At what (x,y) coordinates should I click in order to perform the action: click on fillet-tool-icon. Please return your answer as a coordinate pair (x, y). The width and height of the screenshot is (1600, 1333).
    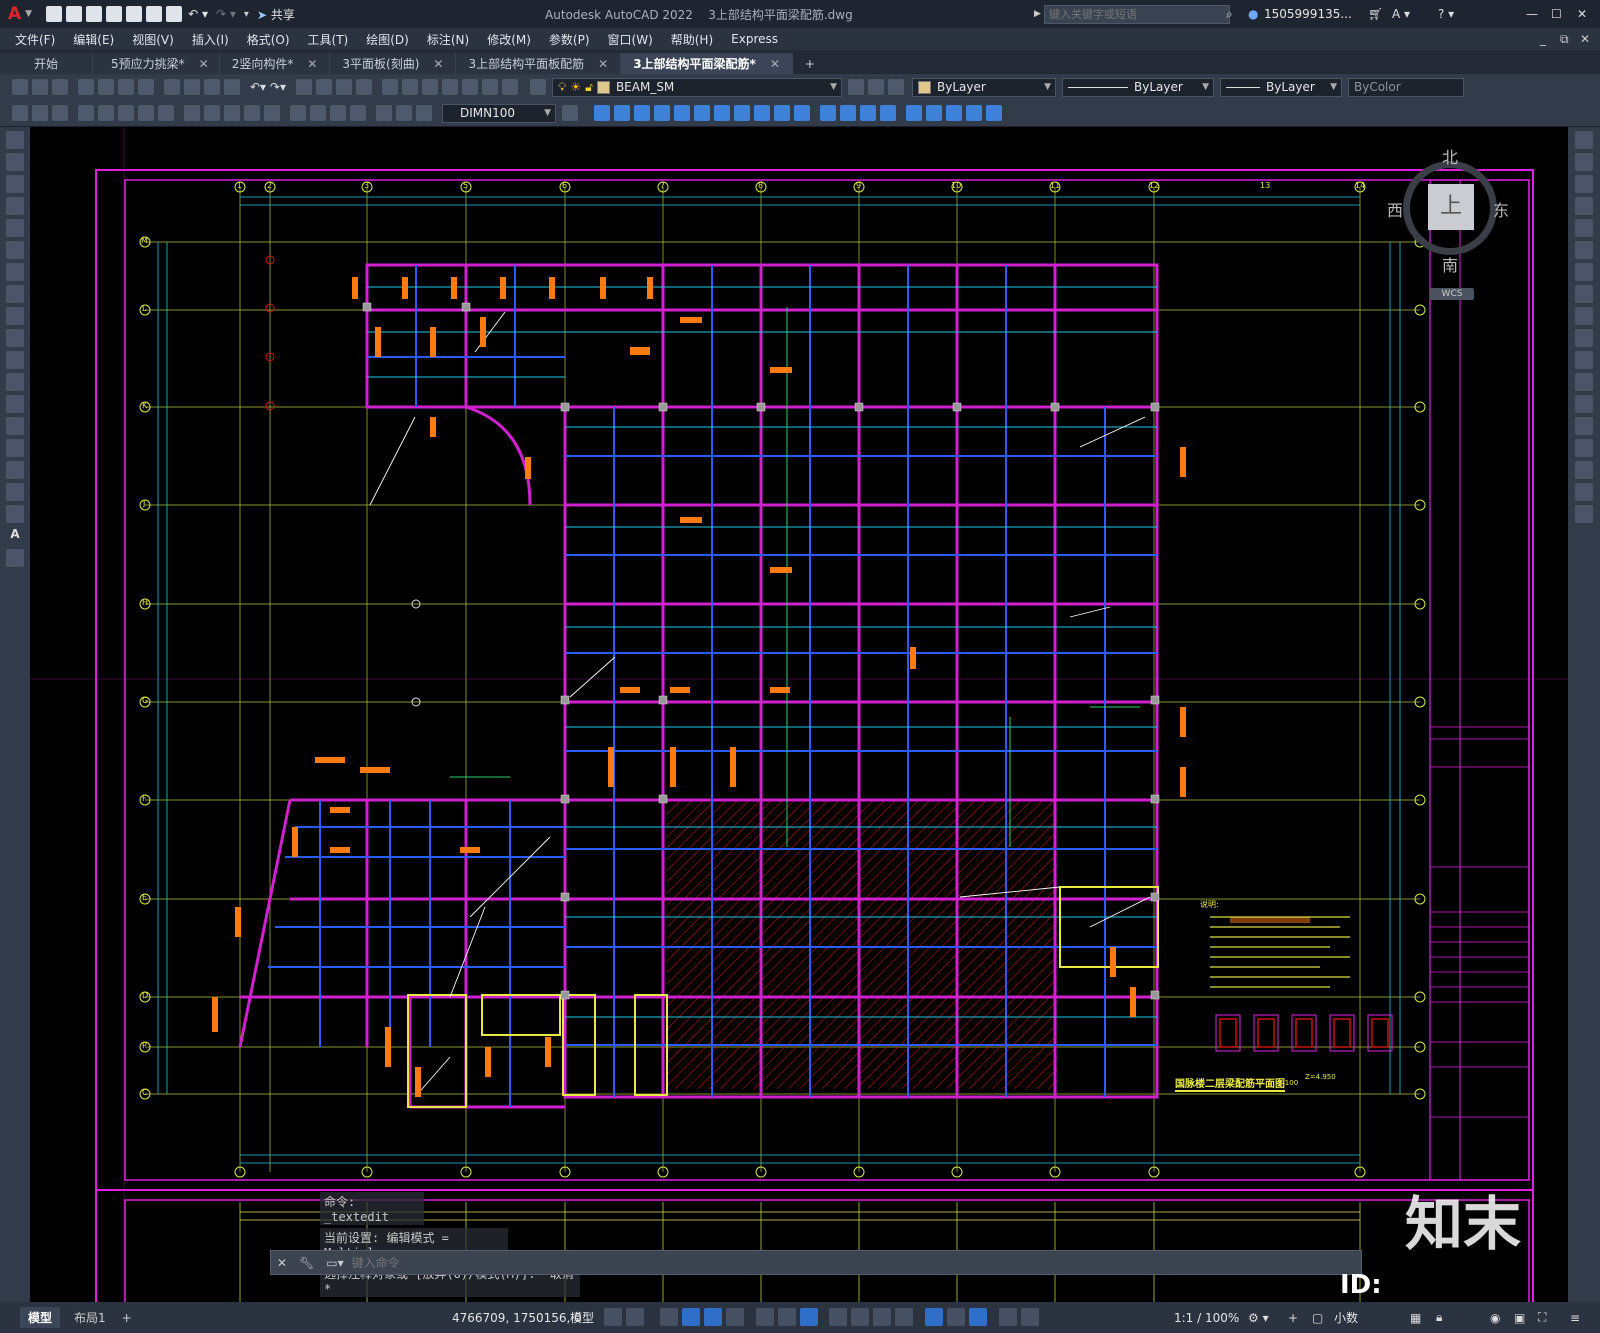
    Looking at the image, I should click on (1584, 470).